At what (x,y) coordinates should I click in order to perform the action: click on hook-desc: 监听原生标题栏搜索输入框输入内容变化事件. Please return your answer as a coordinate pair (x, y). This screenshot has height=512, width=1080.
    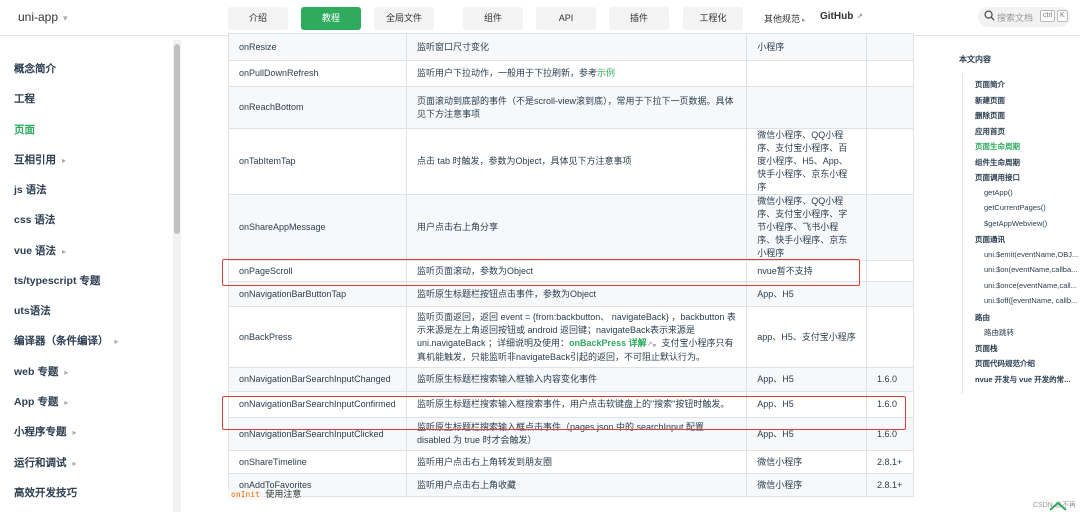
    Looking at the image, I should click on (576, 379).